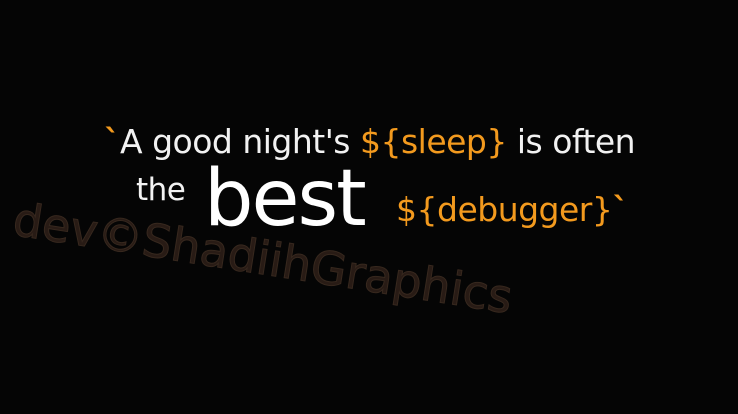 The image size is (738, 414). What do you see at coordinates (112, 141) in the screenshot?
I see `open-backtick: `` at bounding box center [112, 141].